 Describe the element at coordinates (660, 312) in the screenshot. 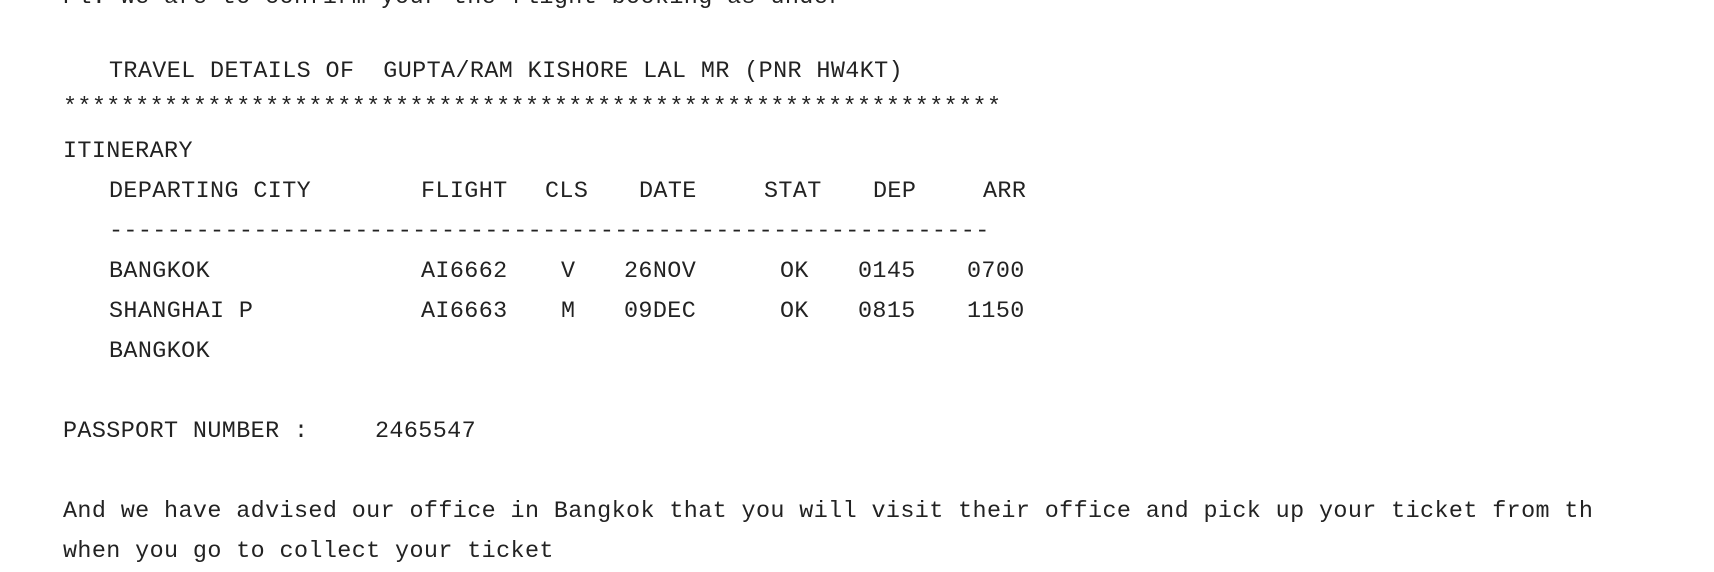

I see `row-date: 09DEC` at that location.